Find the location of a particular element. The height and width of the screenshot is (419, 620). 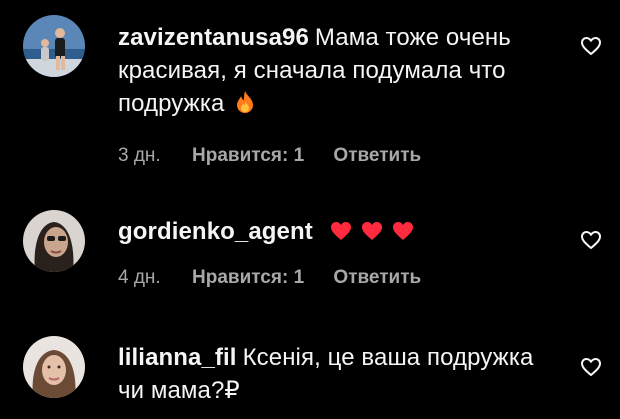

comment-age: 4 дн. is located at coordinates (139, 277).